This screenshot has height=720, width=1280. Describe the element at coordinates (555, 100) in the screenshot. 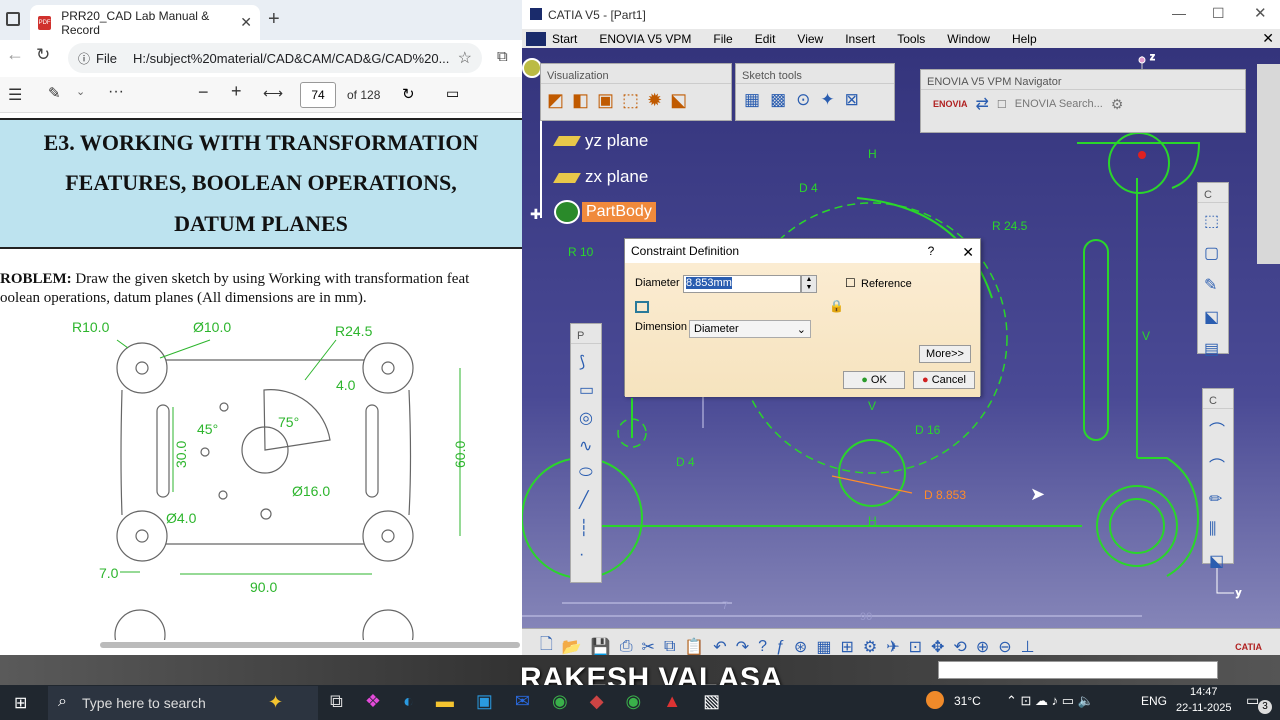

I see `render-icon: ◩` at that location.